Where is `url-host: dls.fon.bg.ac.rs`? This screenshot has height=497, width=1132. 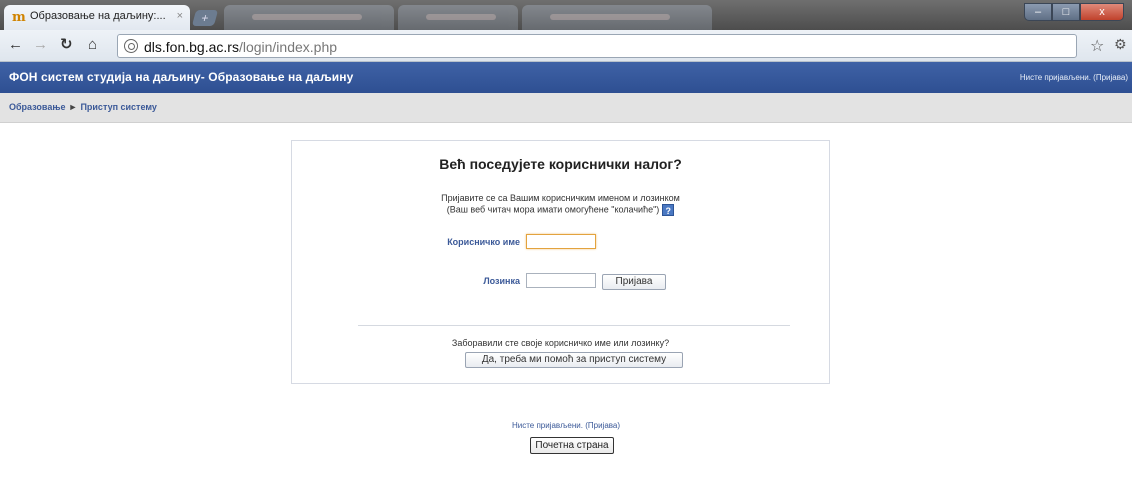 url-host: dls.fon.bg.ac.rs is located at coordinates (191, 47).